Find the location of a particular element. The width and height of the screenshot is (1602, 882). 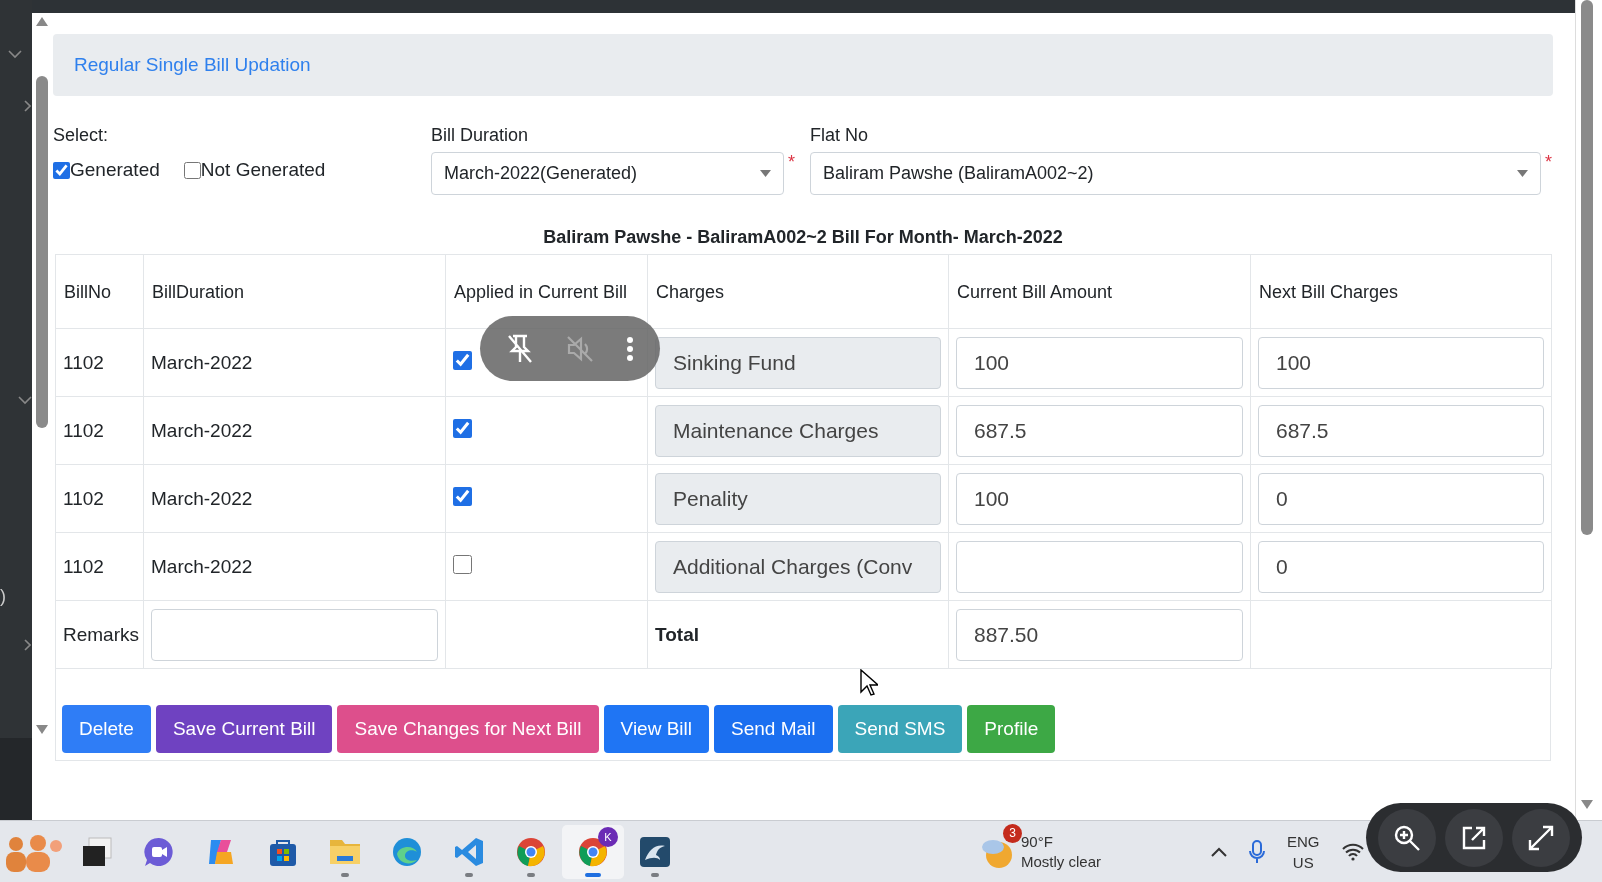

column-header: BillDuration is located at coordinates (294, 291).